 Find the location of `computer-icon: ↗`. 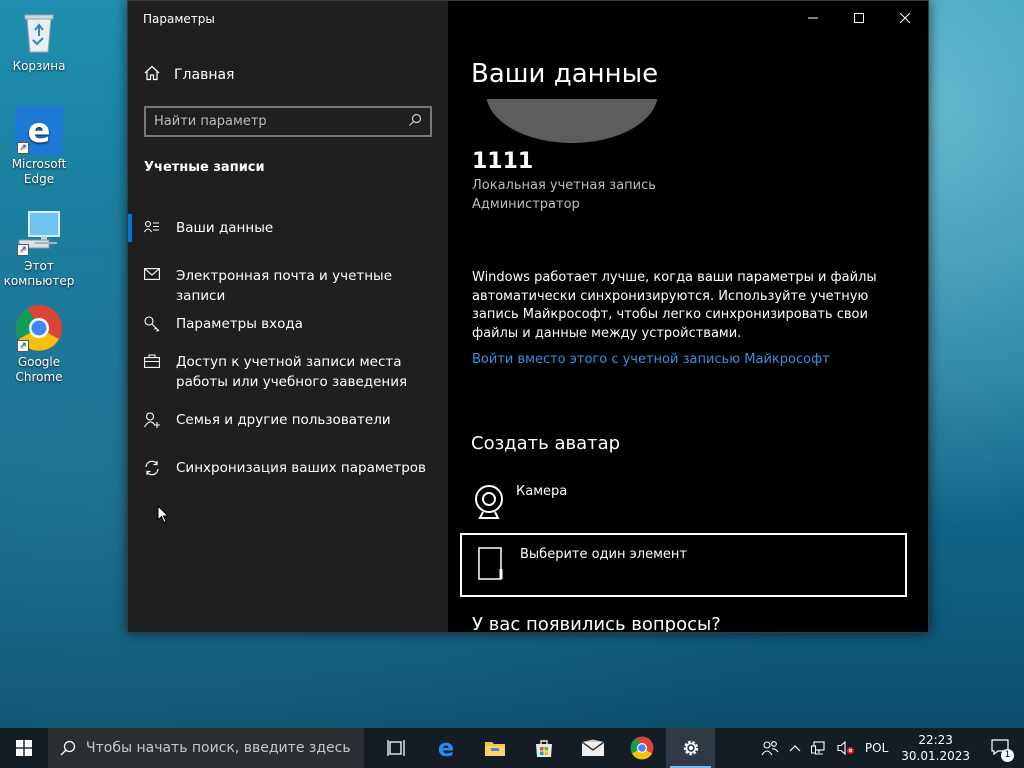

computer-icon: ↗ is located at coordinates (39, 232).